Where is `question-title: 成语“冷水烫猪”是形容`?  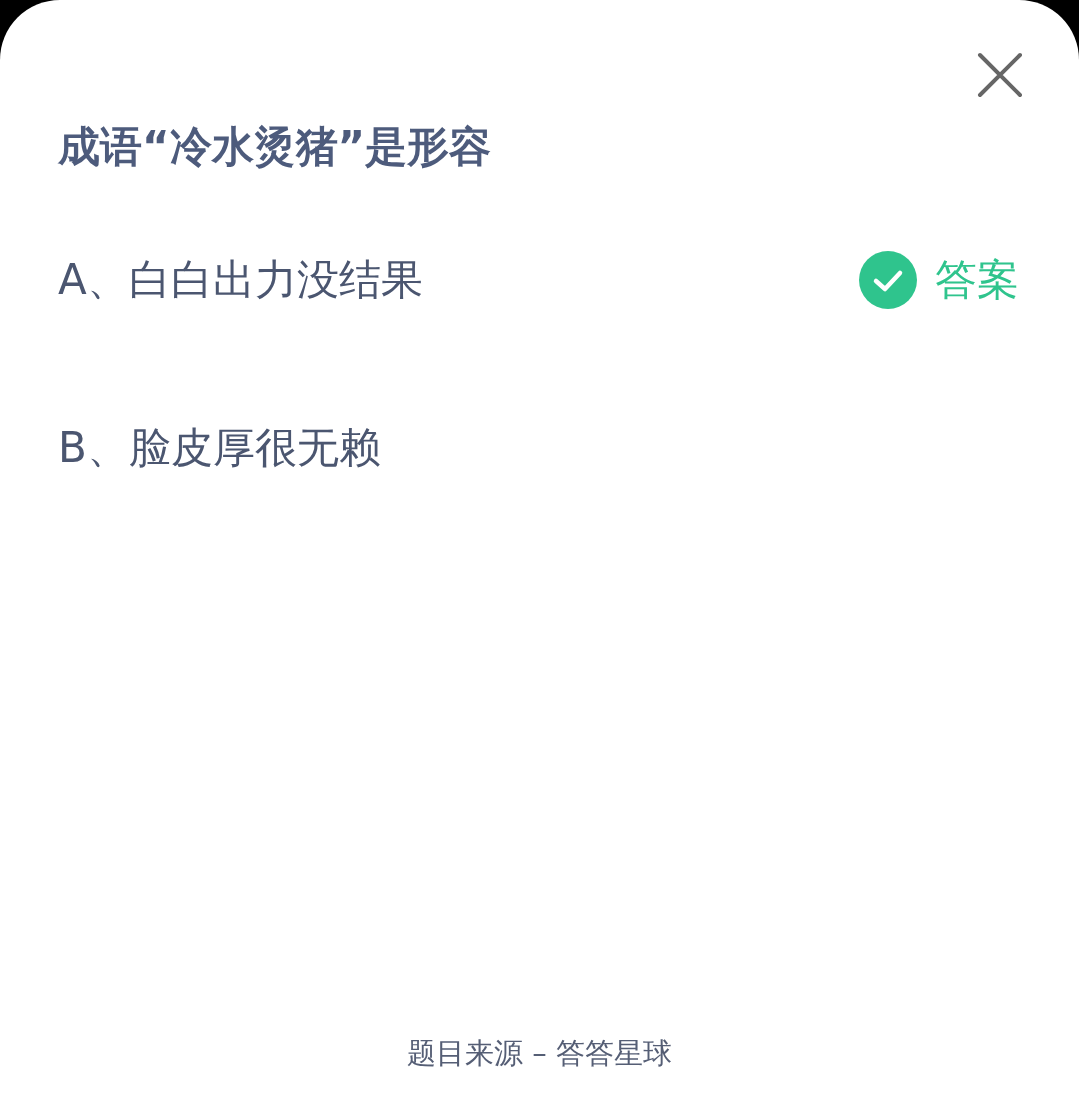
question-title: 成语“冷水烫猪”是形容 is located at coordinates (275, 147).